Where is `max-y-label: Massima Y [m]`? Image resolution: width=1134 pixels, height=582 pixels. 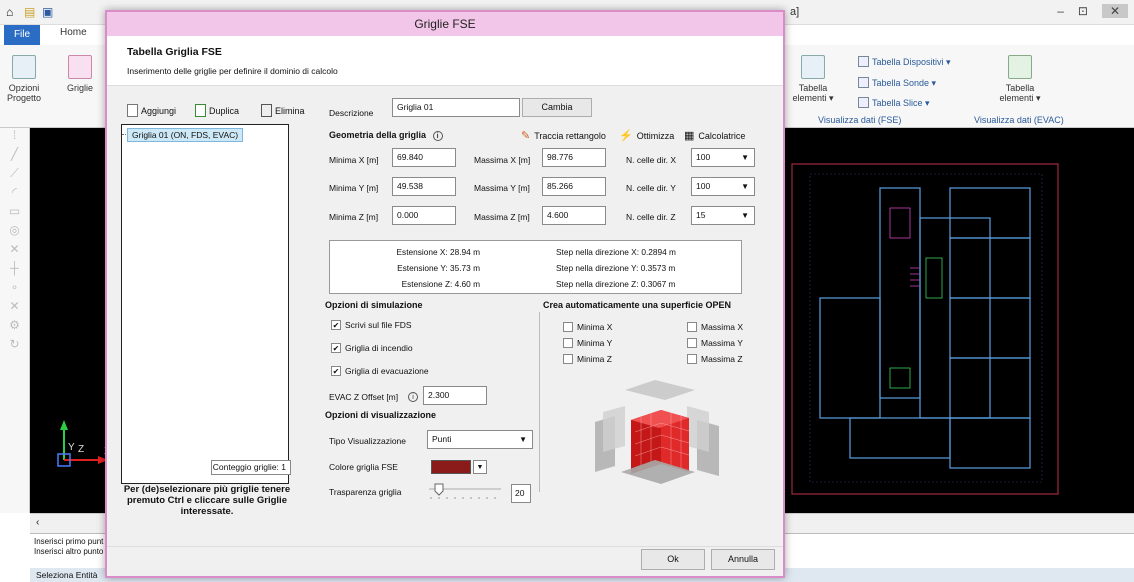 max-y-label: Massima Y [m] is located at coordinates (502, 188).